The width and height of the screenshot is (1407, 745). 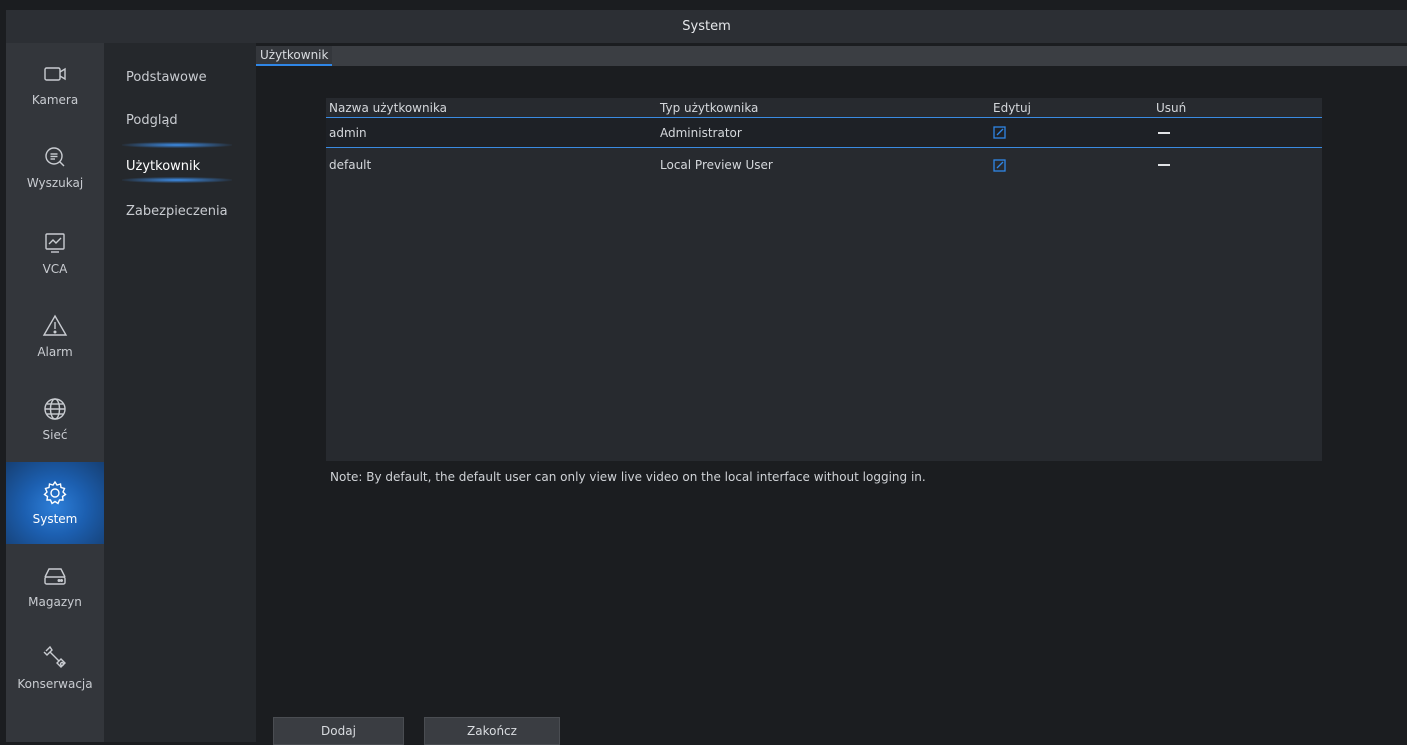 I want to click on gear-icon, so click(x=55, y=492).